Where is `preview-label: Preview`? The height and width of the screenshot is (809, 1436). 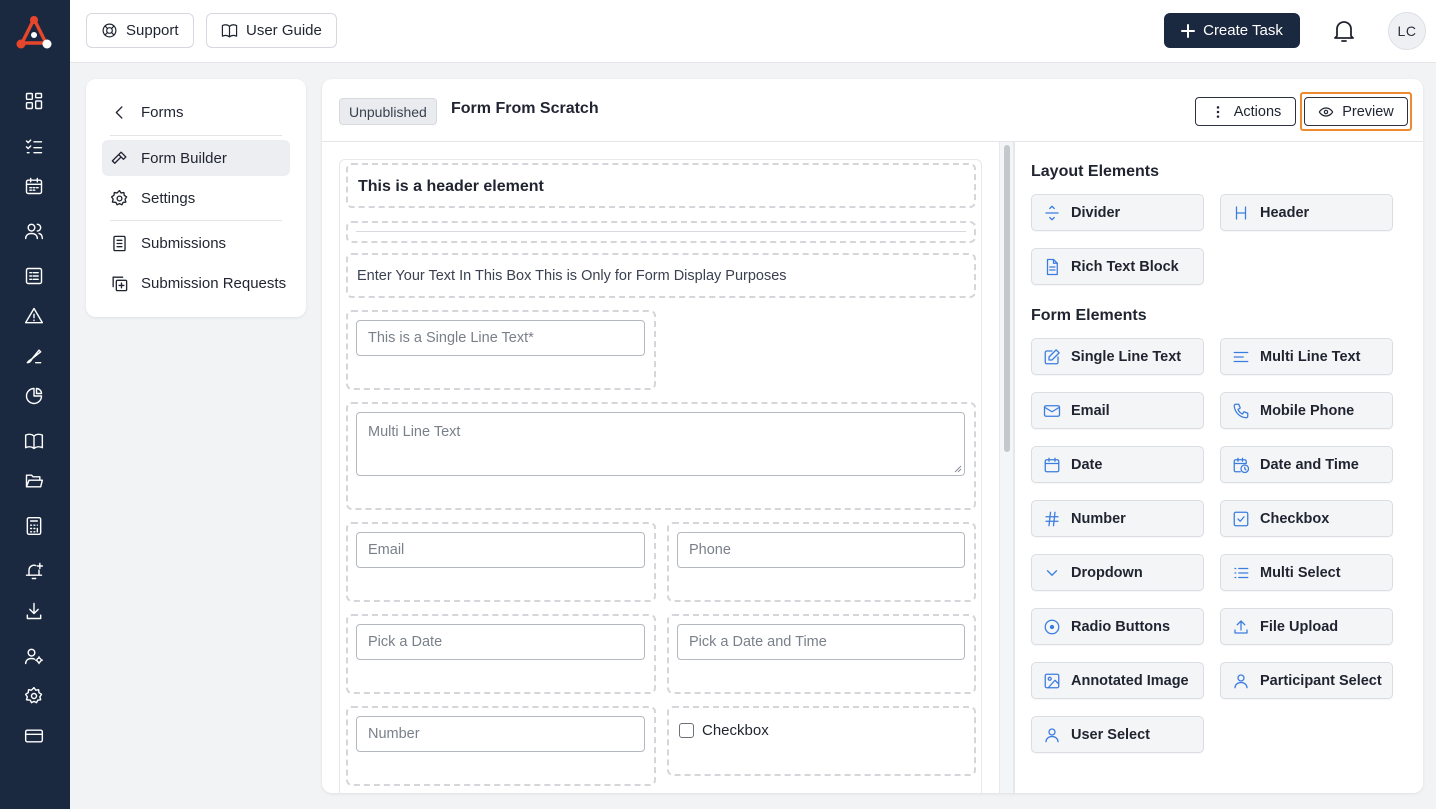
preview-label: Preview is located at coordinates (1368, 111).